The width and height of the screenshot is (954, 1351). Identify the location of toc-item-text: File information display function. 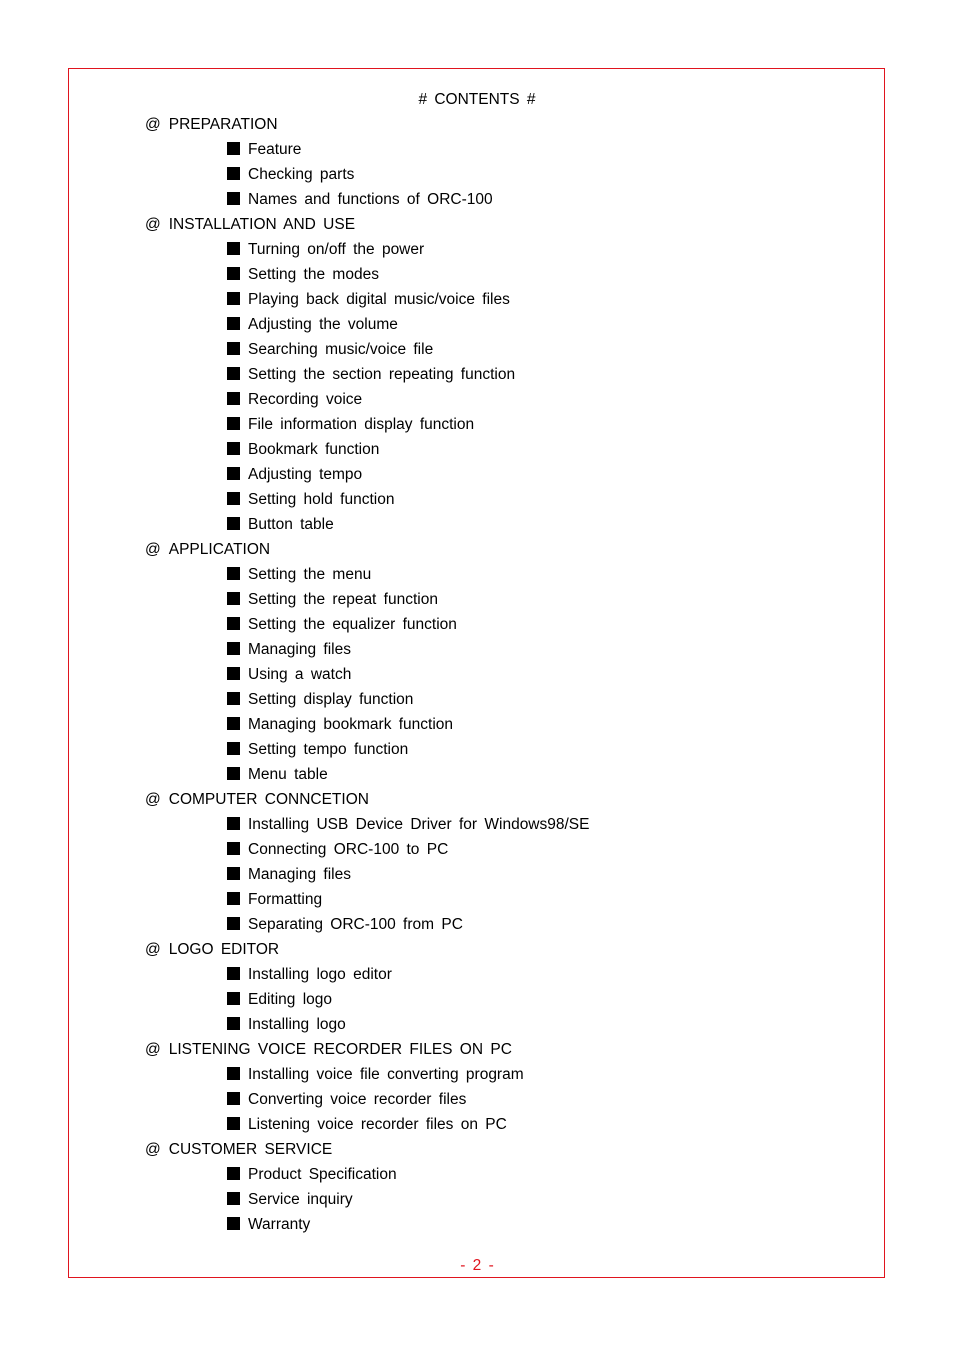
(361, 424).